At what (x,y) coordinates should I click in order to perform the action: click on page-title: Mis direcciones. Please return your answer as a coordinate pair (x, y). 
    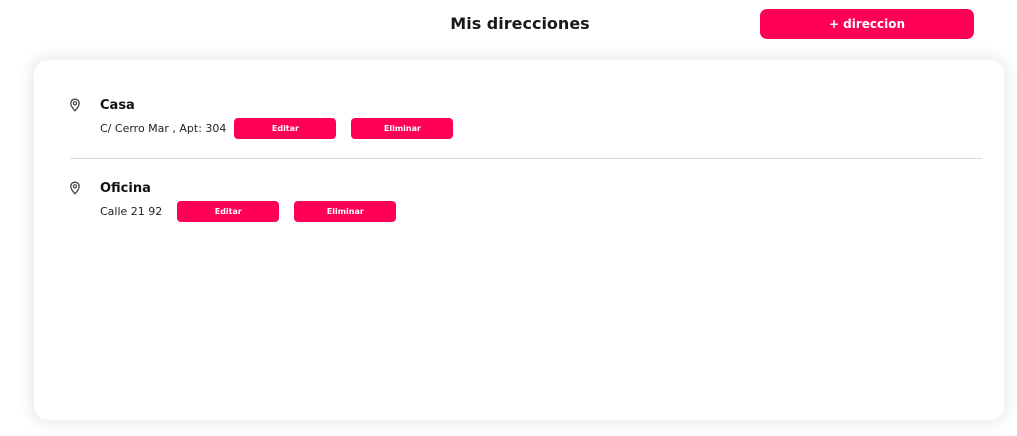
    Looking at the image, I should click on (520, 23).